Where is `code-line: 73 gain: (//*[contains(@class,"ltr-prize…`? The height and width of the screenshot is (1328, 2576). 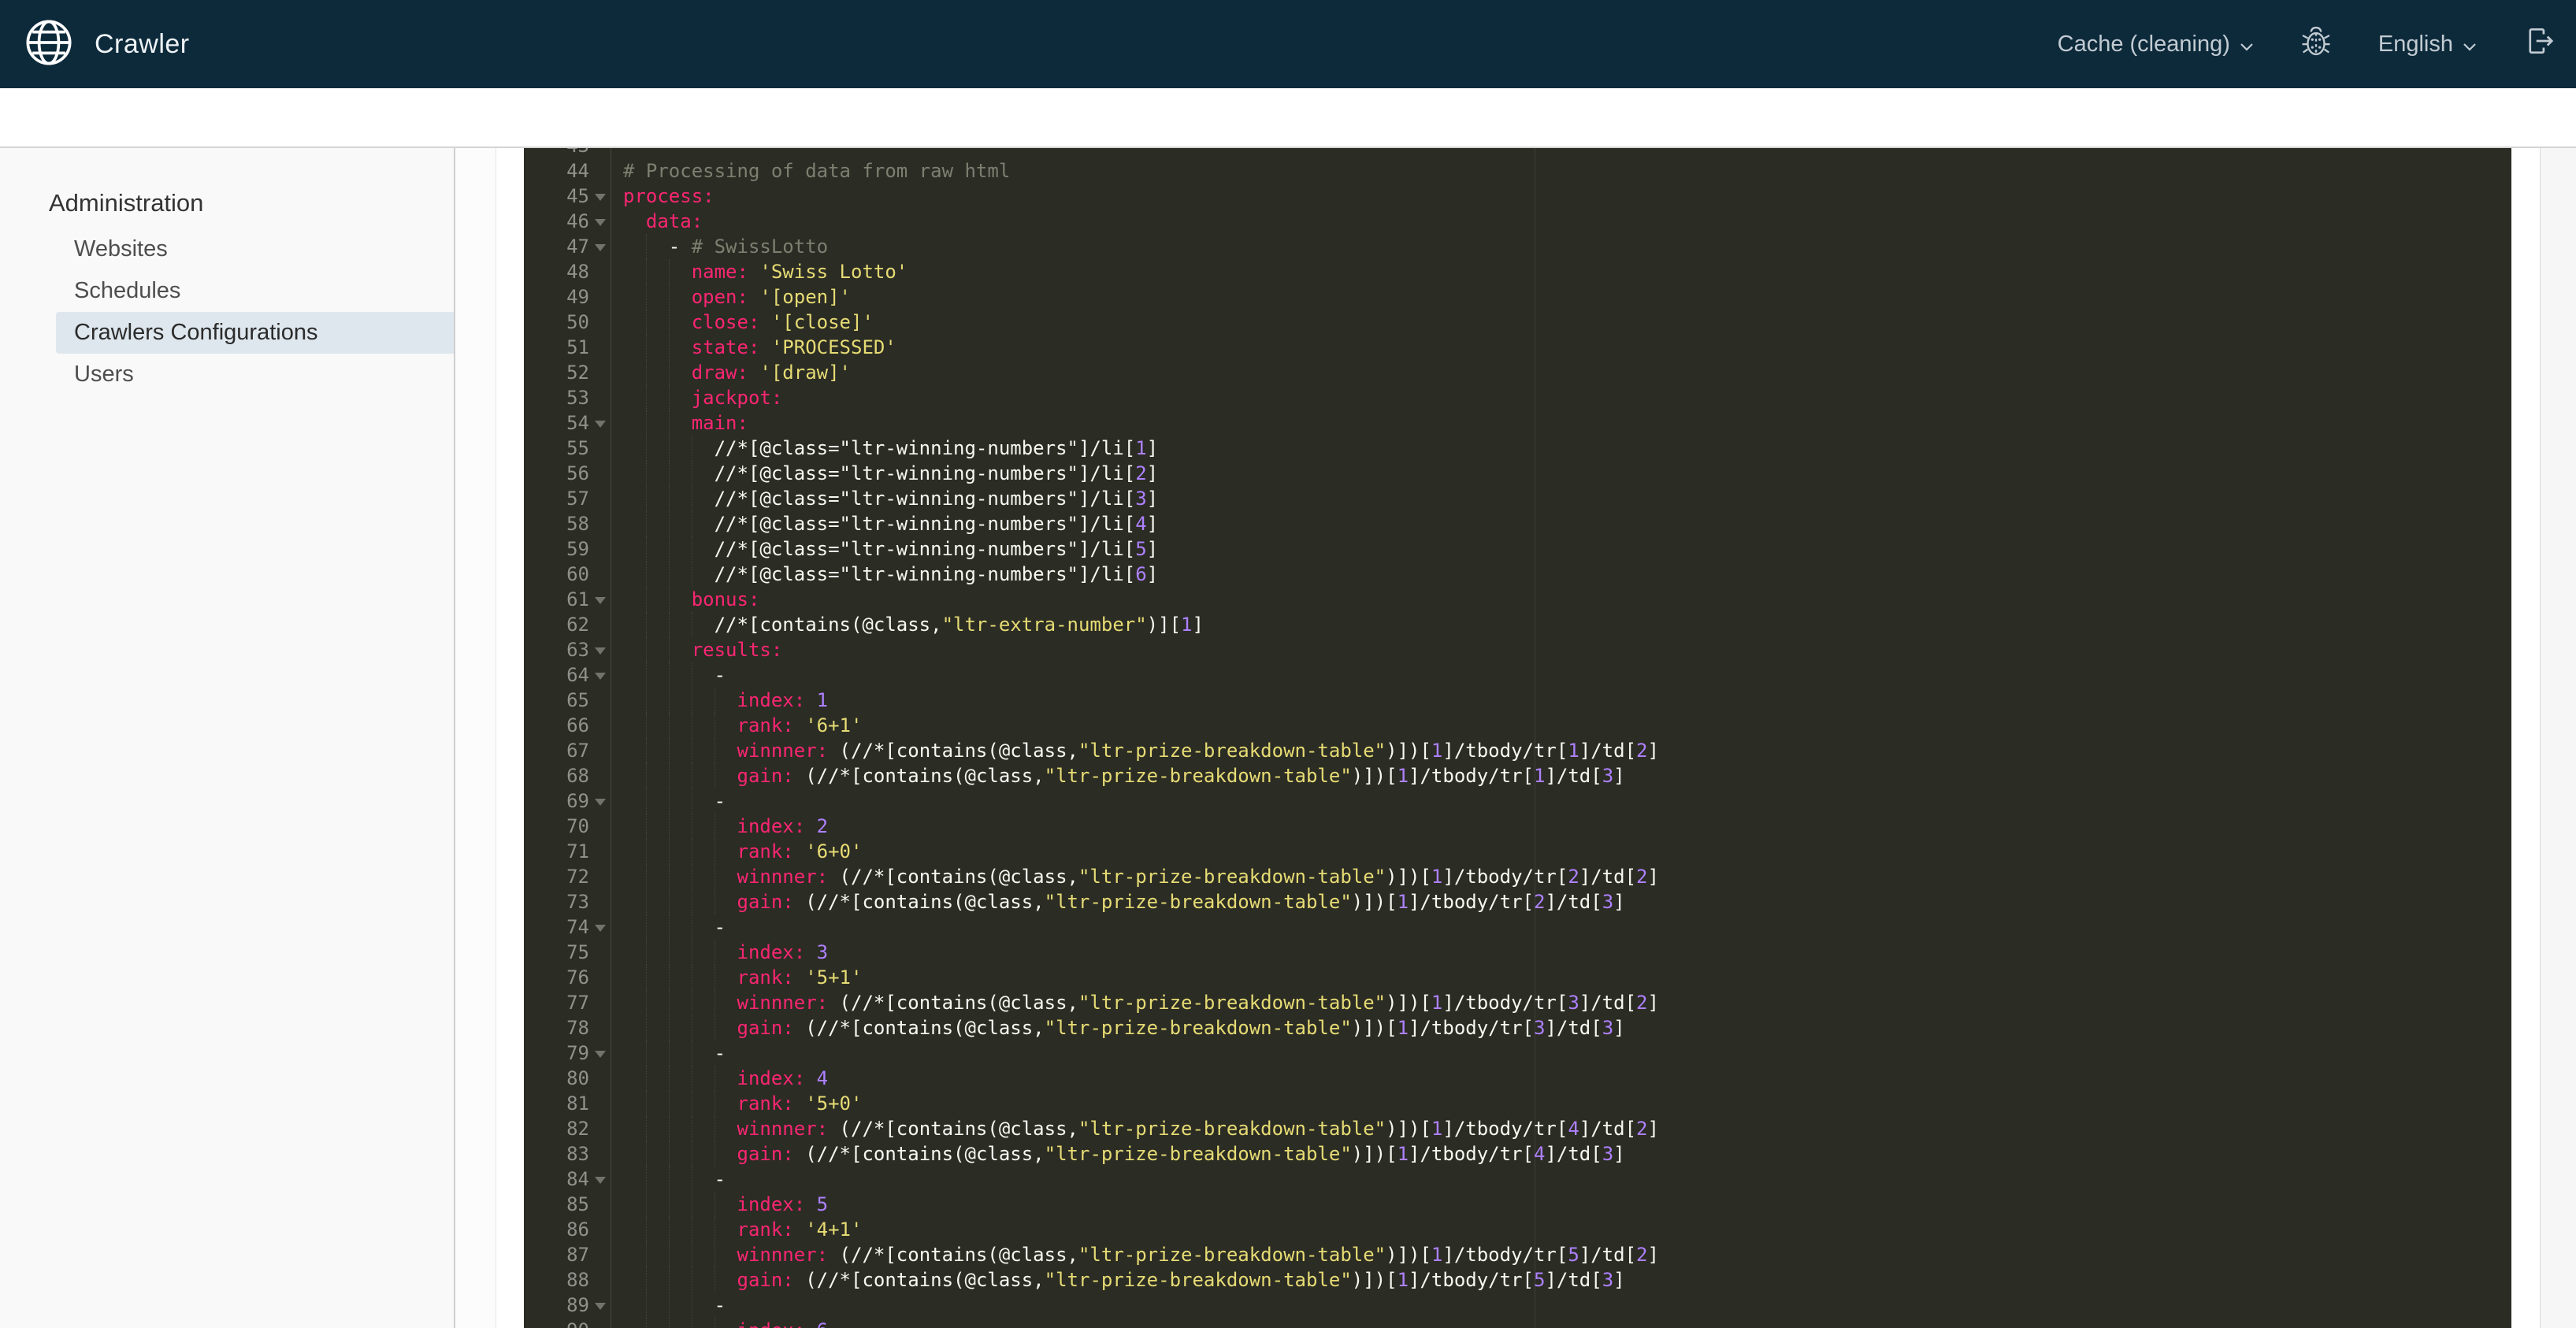
code-line: 73 gain: (//*[contains(@class,"ltr-prize… is located at coordinates (1517, 901).